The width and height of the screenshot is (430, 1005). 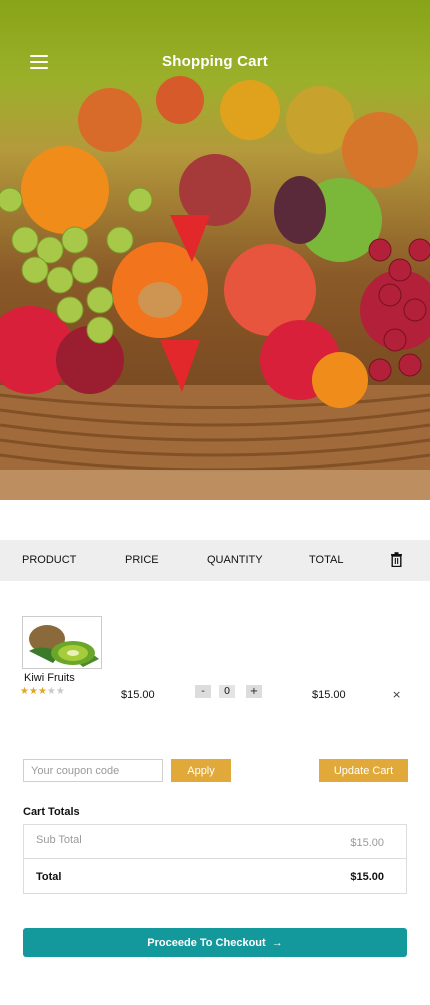 I want to click on sub-total-value: $15.00, so click(x=367, y=843).